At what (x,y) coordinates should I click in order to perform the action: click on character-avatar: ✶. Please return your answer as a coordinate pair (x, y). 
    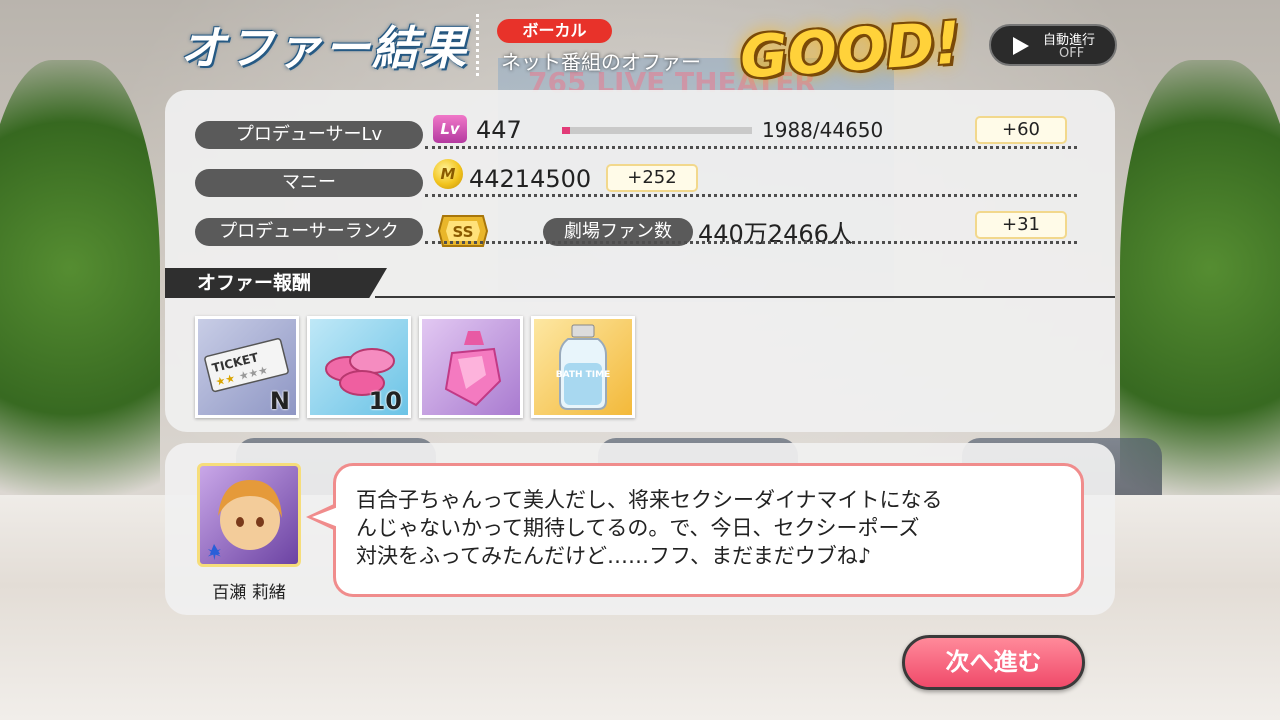
    Looking at the image, I should click on (249, 515).